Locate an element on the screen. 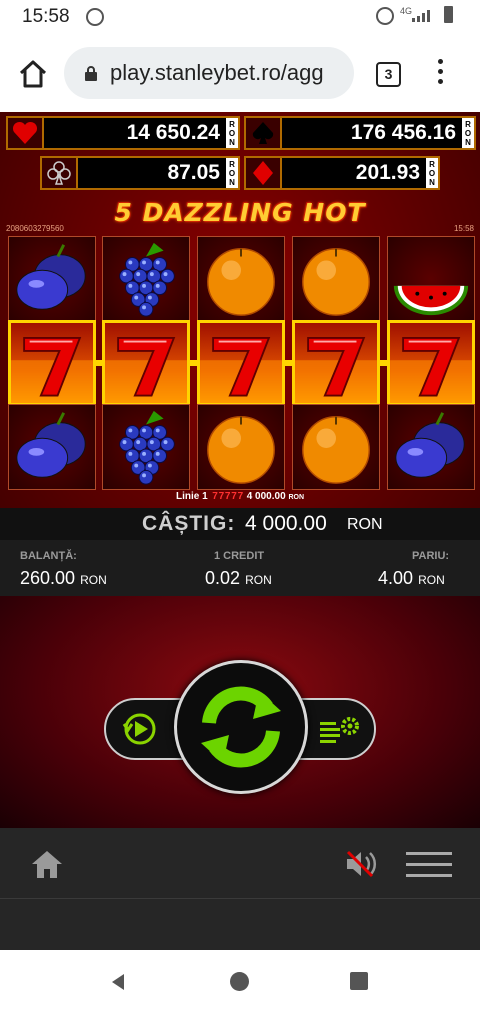 The height and width of the screenshot is (1014, 480). credit-label: 1 CREDIT is located at coordinates (239, 556).